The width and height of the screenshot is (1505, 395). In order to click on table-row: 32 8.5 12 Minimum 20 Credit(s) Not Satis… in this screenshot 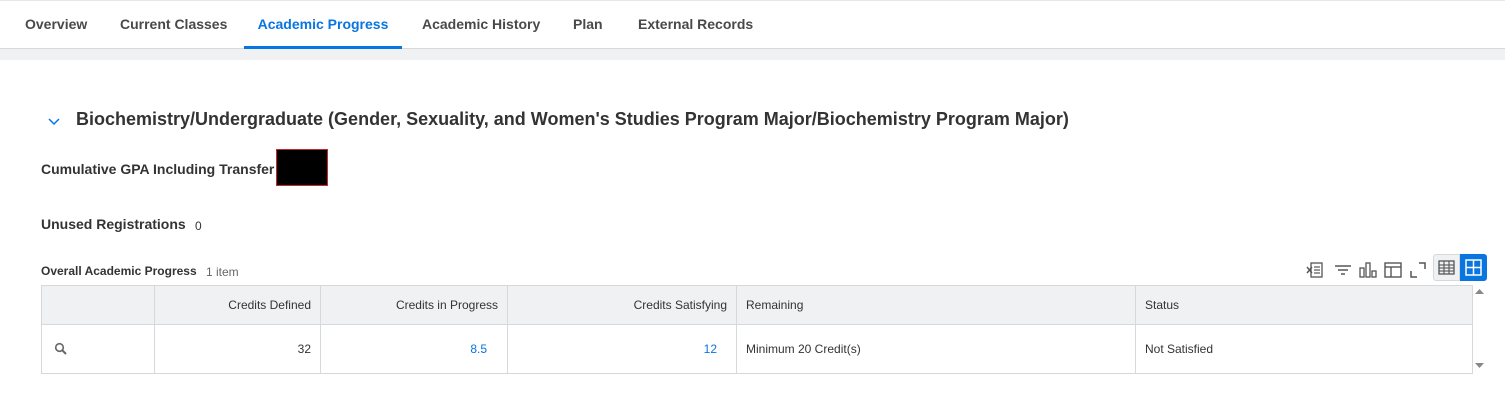, I will do `click(757, 349)`.